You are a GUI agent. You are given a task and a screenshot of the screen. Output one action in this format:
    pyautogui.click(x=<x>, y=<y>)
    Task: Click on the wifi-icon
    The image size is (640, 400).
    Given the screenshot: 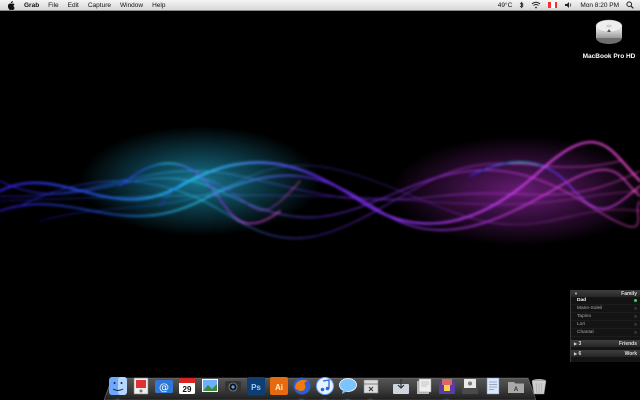 What is the action you would take?
    pyautogui.click(x=536, y=5)
    